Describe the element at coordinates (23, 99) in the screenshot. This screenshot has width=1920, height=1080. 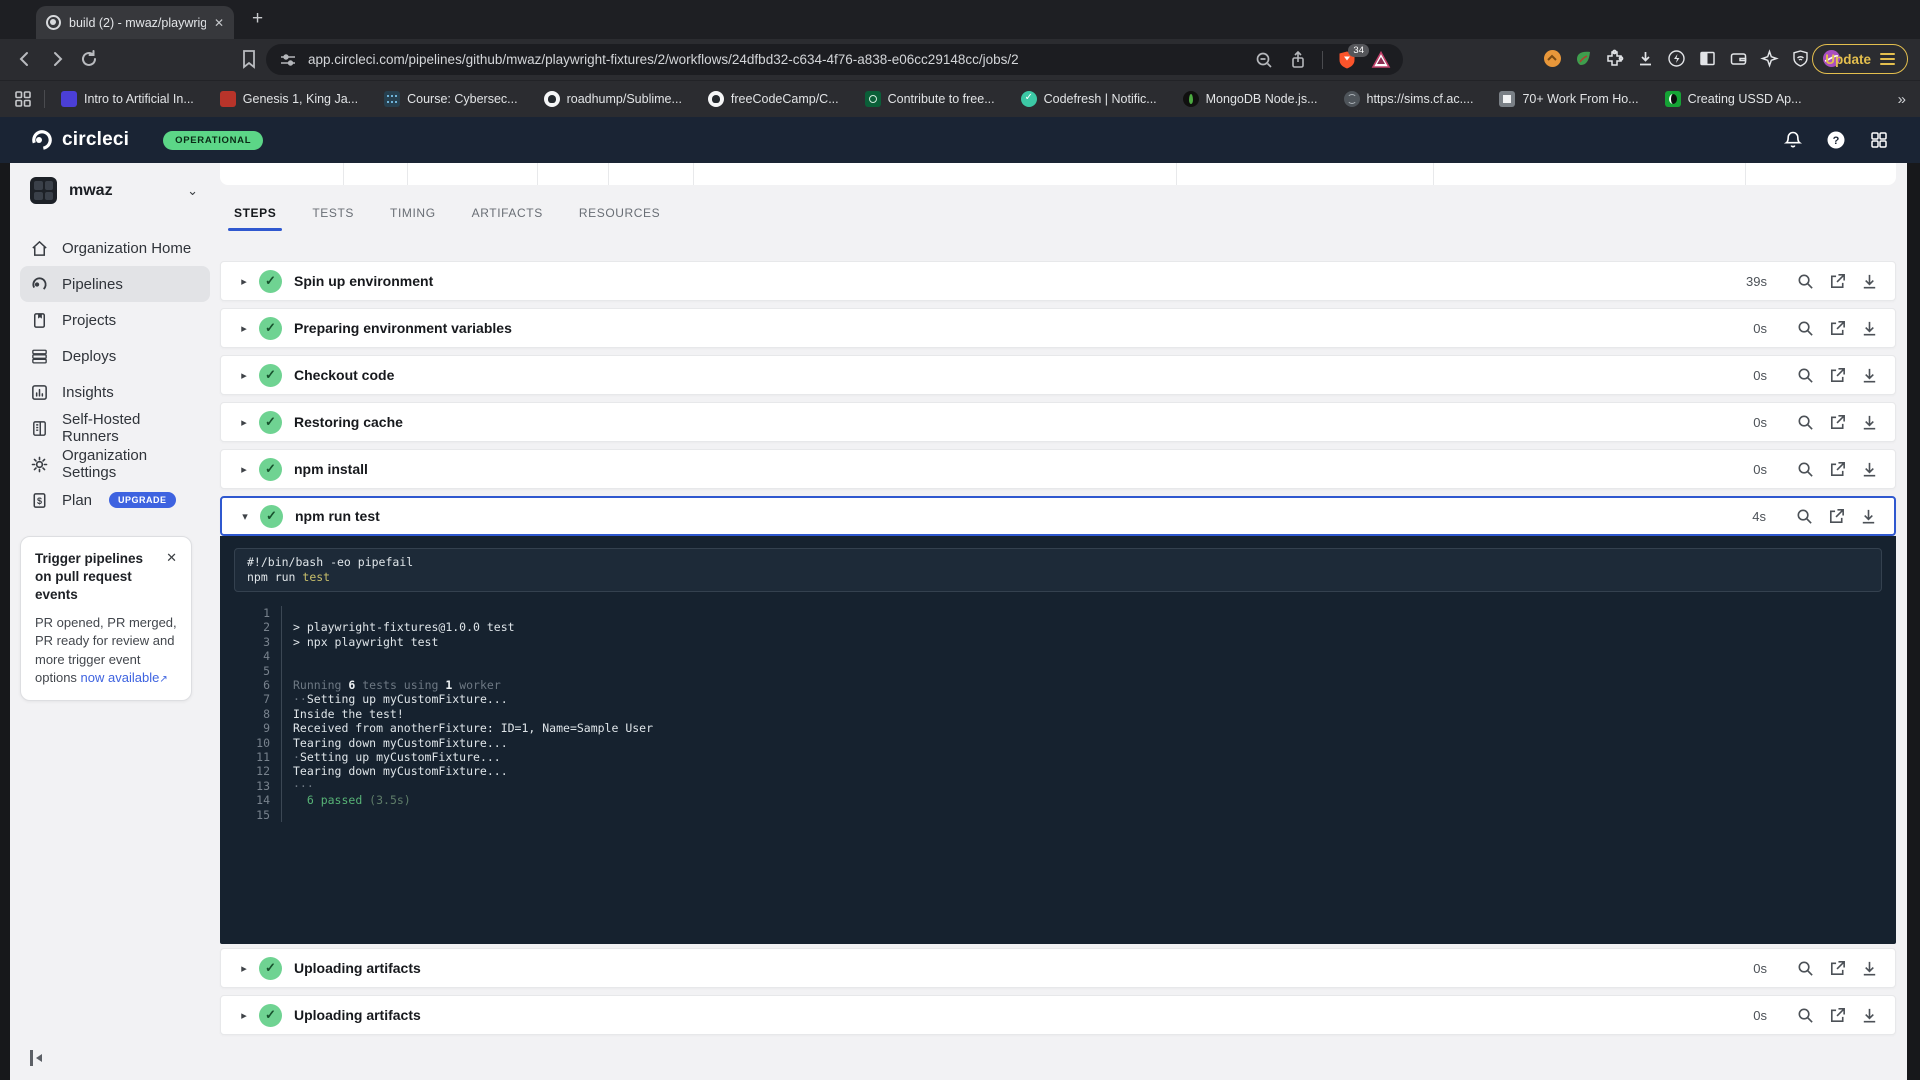
I see `apps-grid-icon` at that location.